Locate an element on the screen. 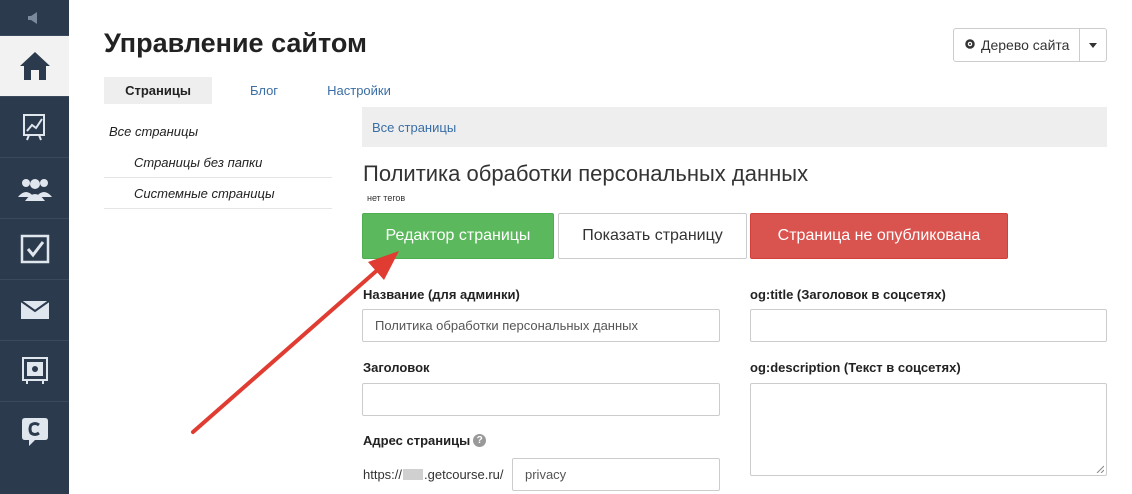 The height and width of the screenshot is (494, 1132). address-input: privacy is located at coordinates (616, 474).